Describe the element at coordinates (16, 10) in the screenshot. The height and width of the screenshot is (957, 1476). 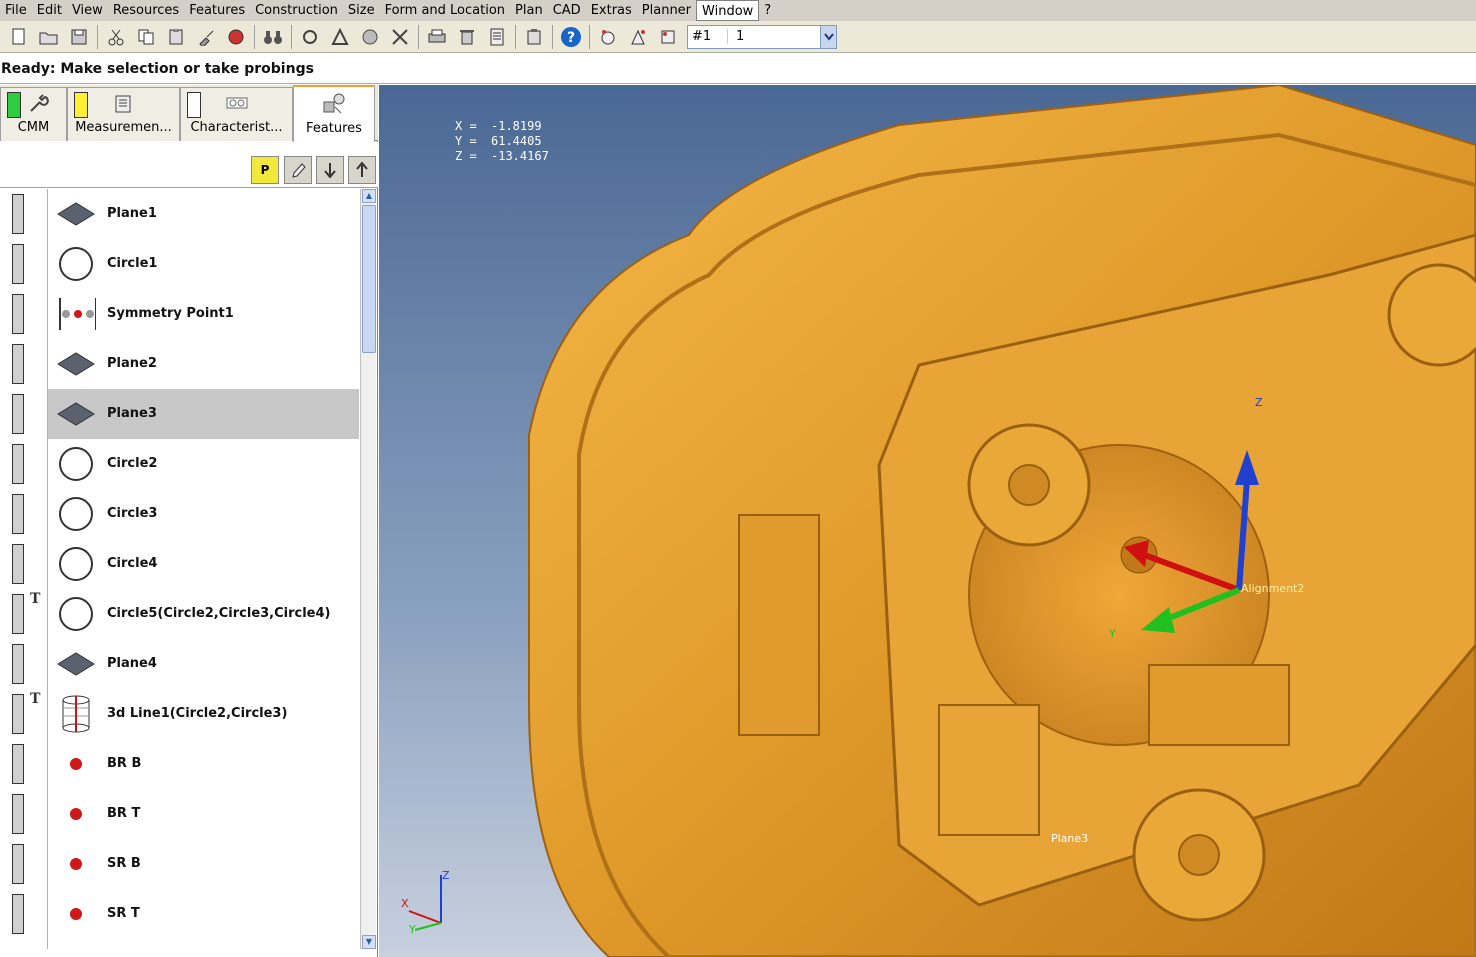
I see `menu-file: File` at that location.